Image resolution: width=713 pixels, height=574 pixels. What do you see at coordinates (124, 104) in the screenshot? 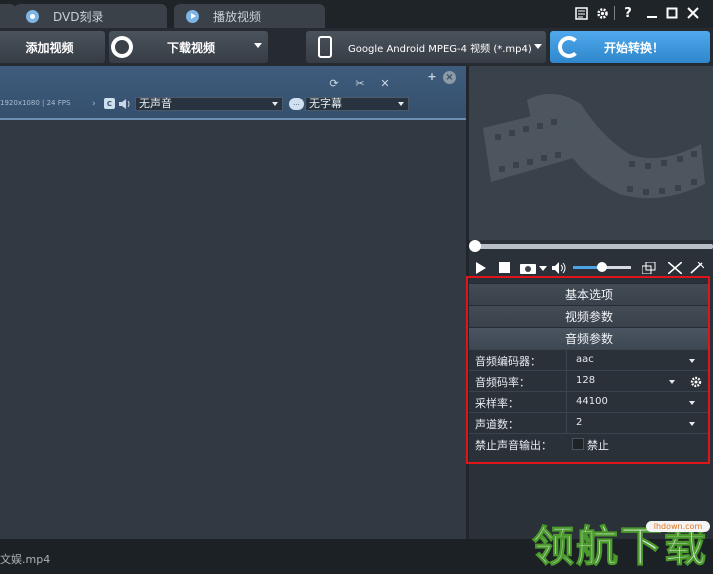
I see `speaker-icon` at bounding box center [124, 104].